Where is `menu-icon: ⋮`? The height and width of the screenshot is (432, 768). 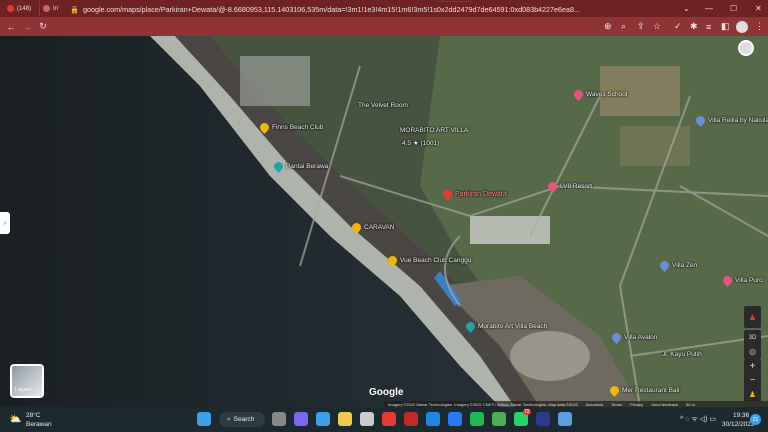
menu-icon: ⋮ is located at coordinates (759, 26).